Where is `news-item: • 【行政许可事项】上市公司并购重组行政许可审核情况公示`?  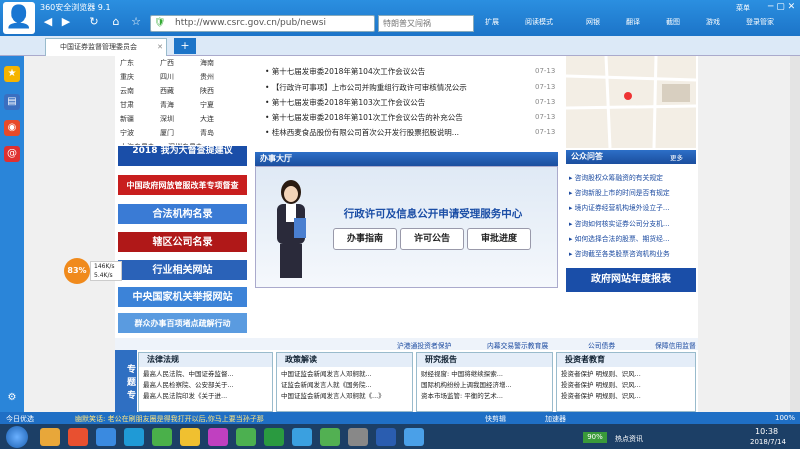 news-item: • 【行政许可事项】上市公司并购重组行政许可审核情况公示 is located at coordinates (366, 87).